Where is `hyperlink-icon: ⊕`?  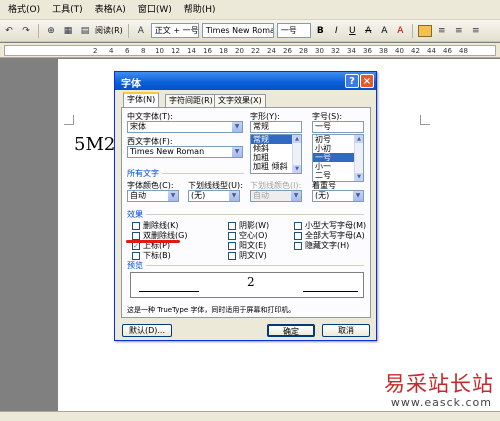
hyperlink-icon: ⊕ is located at coordinates (51, 31).